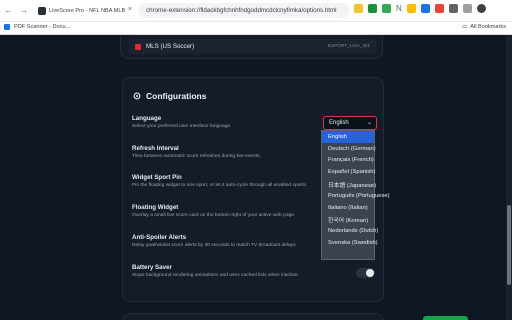 The image size is (512, 320). I want to click on chevron-down-icon: ⌄, so click(369, 123).